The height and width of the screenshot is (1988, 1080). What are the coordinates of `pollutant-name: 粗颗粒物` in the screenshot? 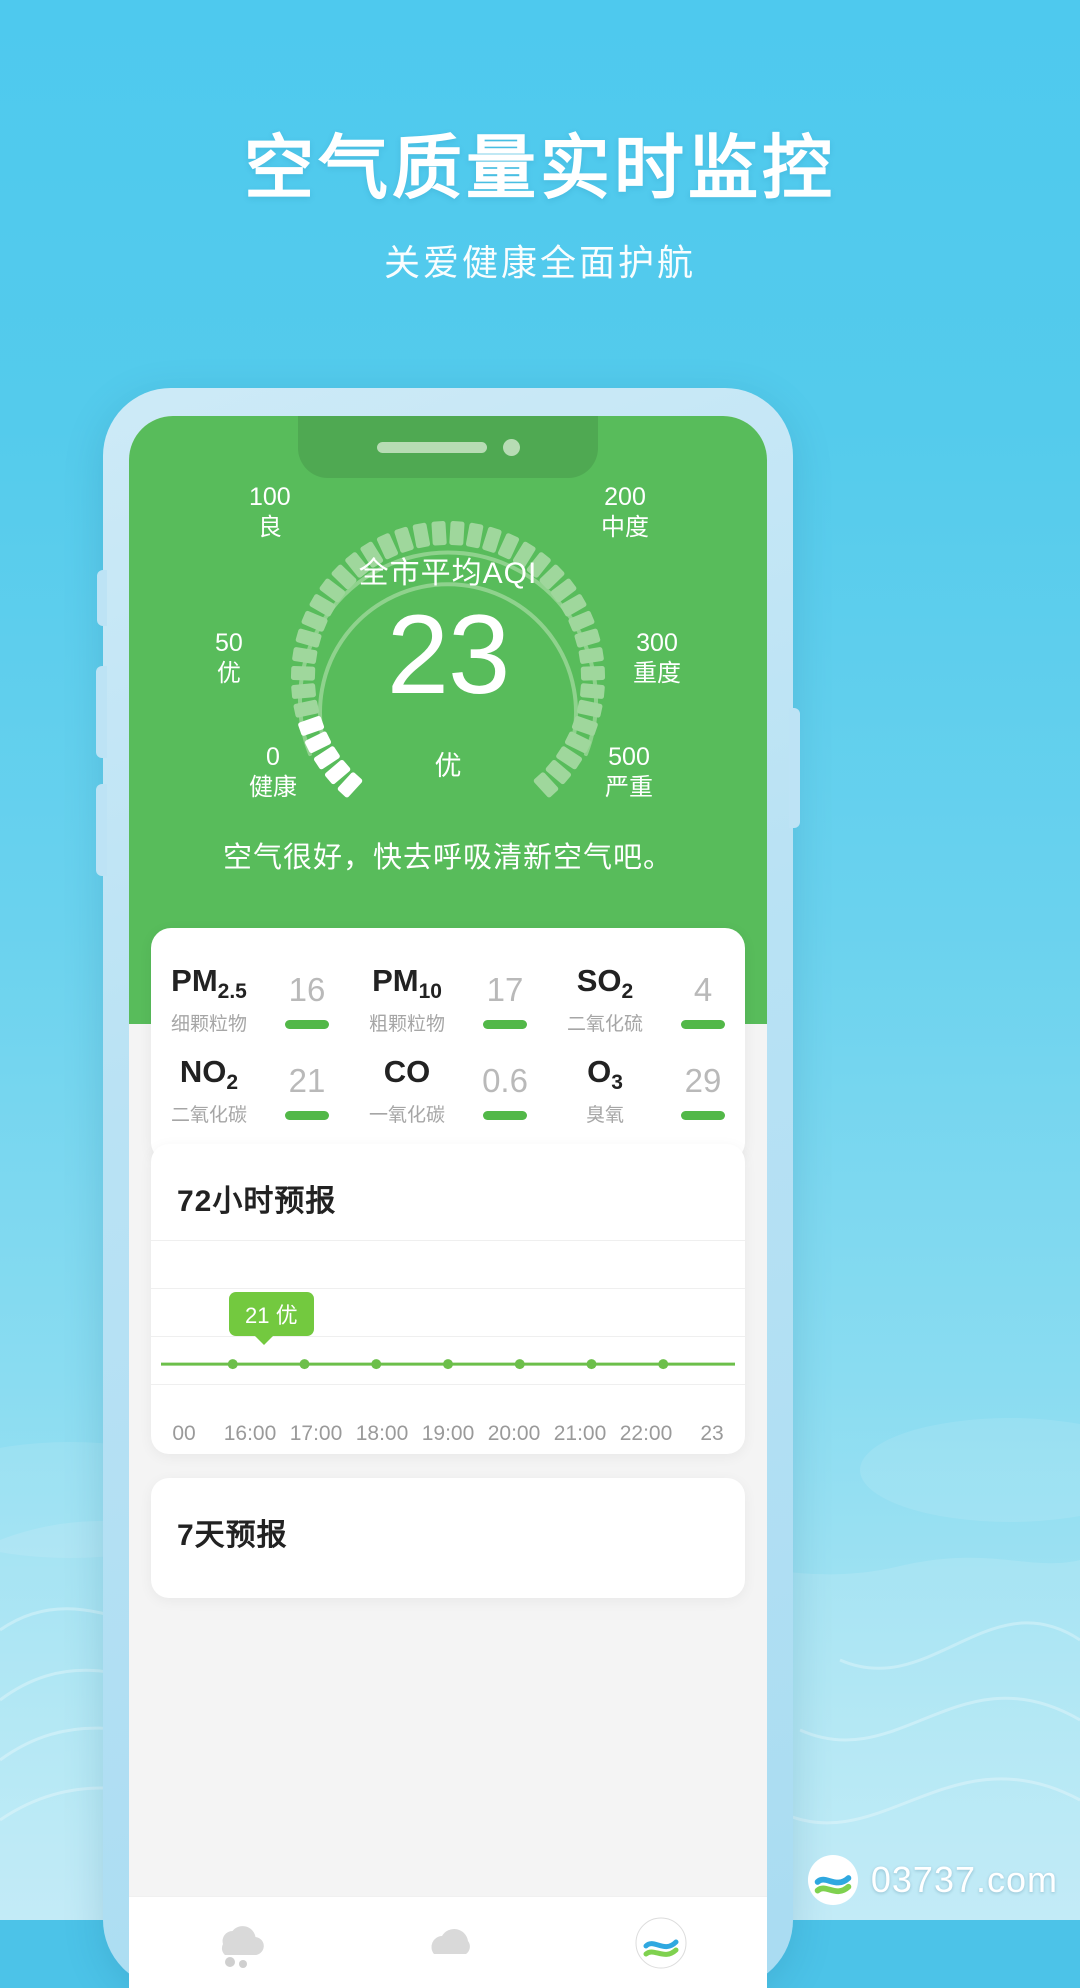 It's located at (406, 1025).